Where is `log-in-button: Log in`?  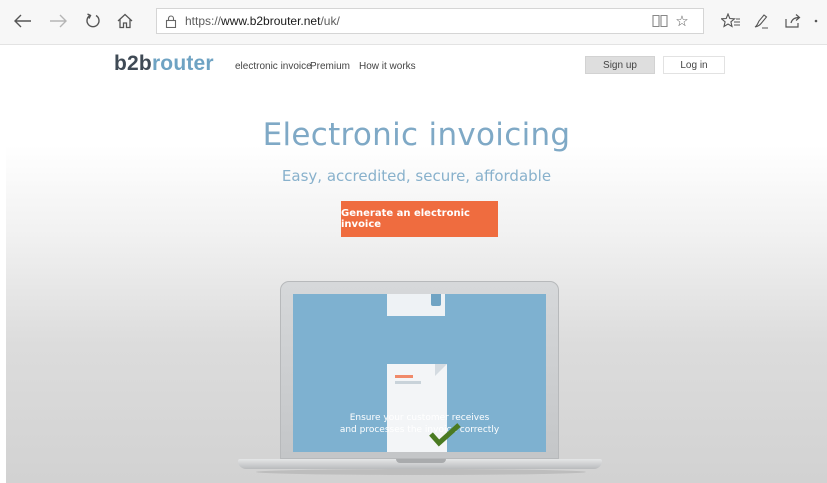 log-in-button: Log in is located at coordinates (694, 65).